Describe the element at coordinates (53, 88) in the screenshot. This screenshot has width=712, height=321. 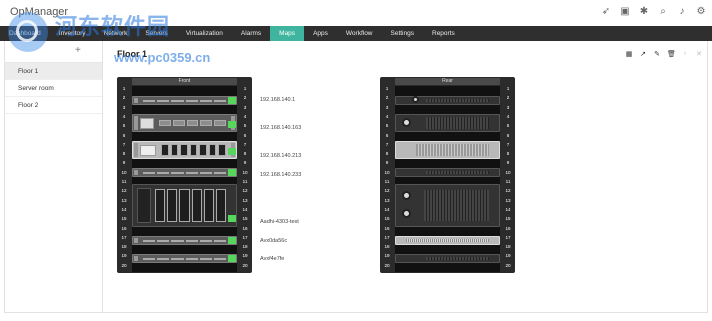
I see `sidebar-item-server-room: Server room` at that location.